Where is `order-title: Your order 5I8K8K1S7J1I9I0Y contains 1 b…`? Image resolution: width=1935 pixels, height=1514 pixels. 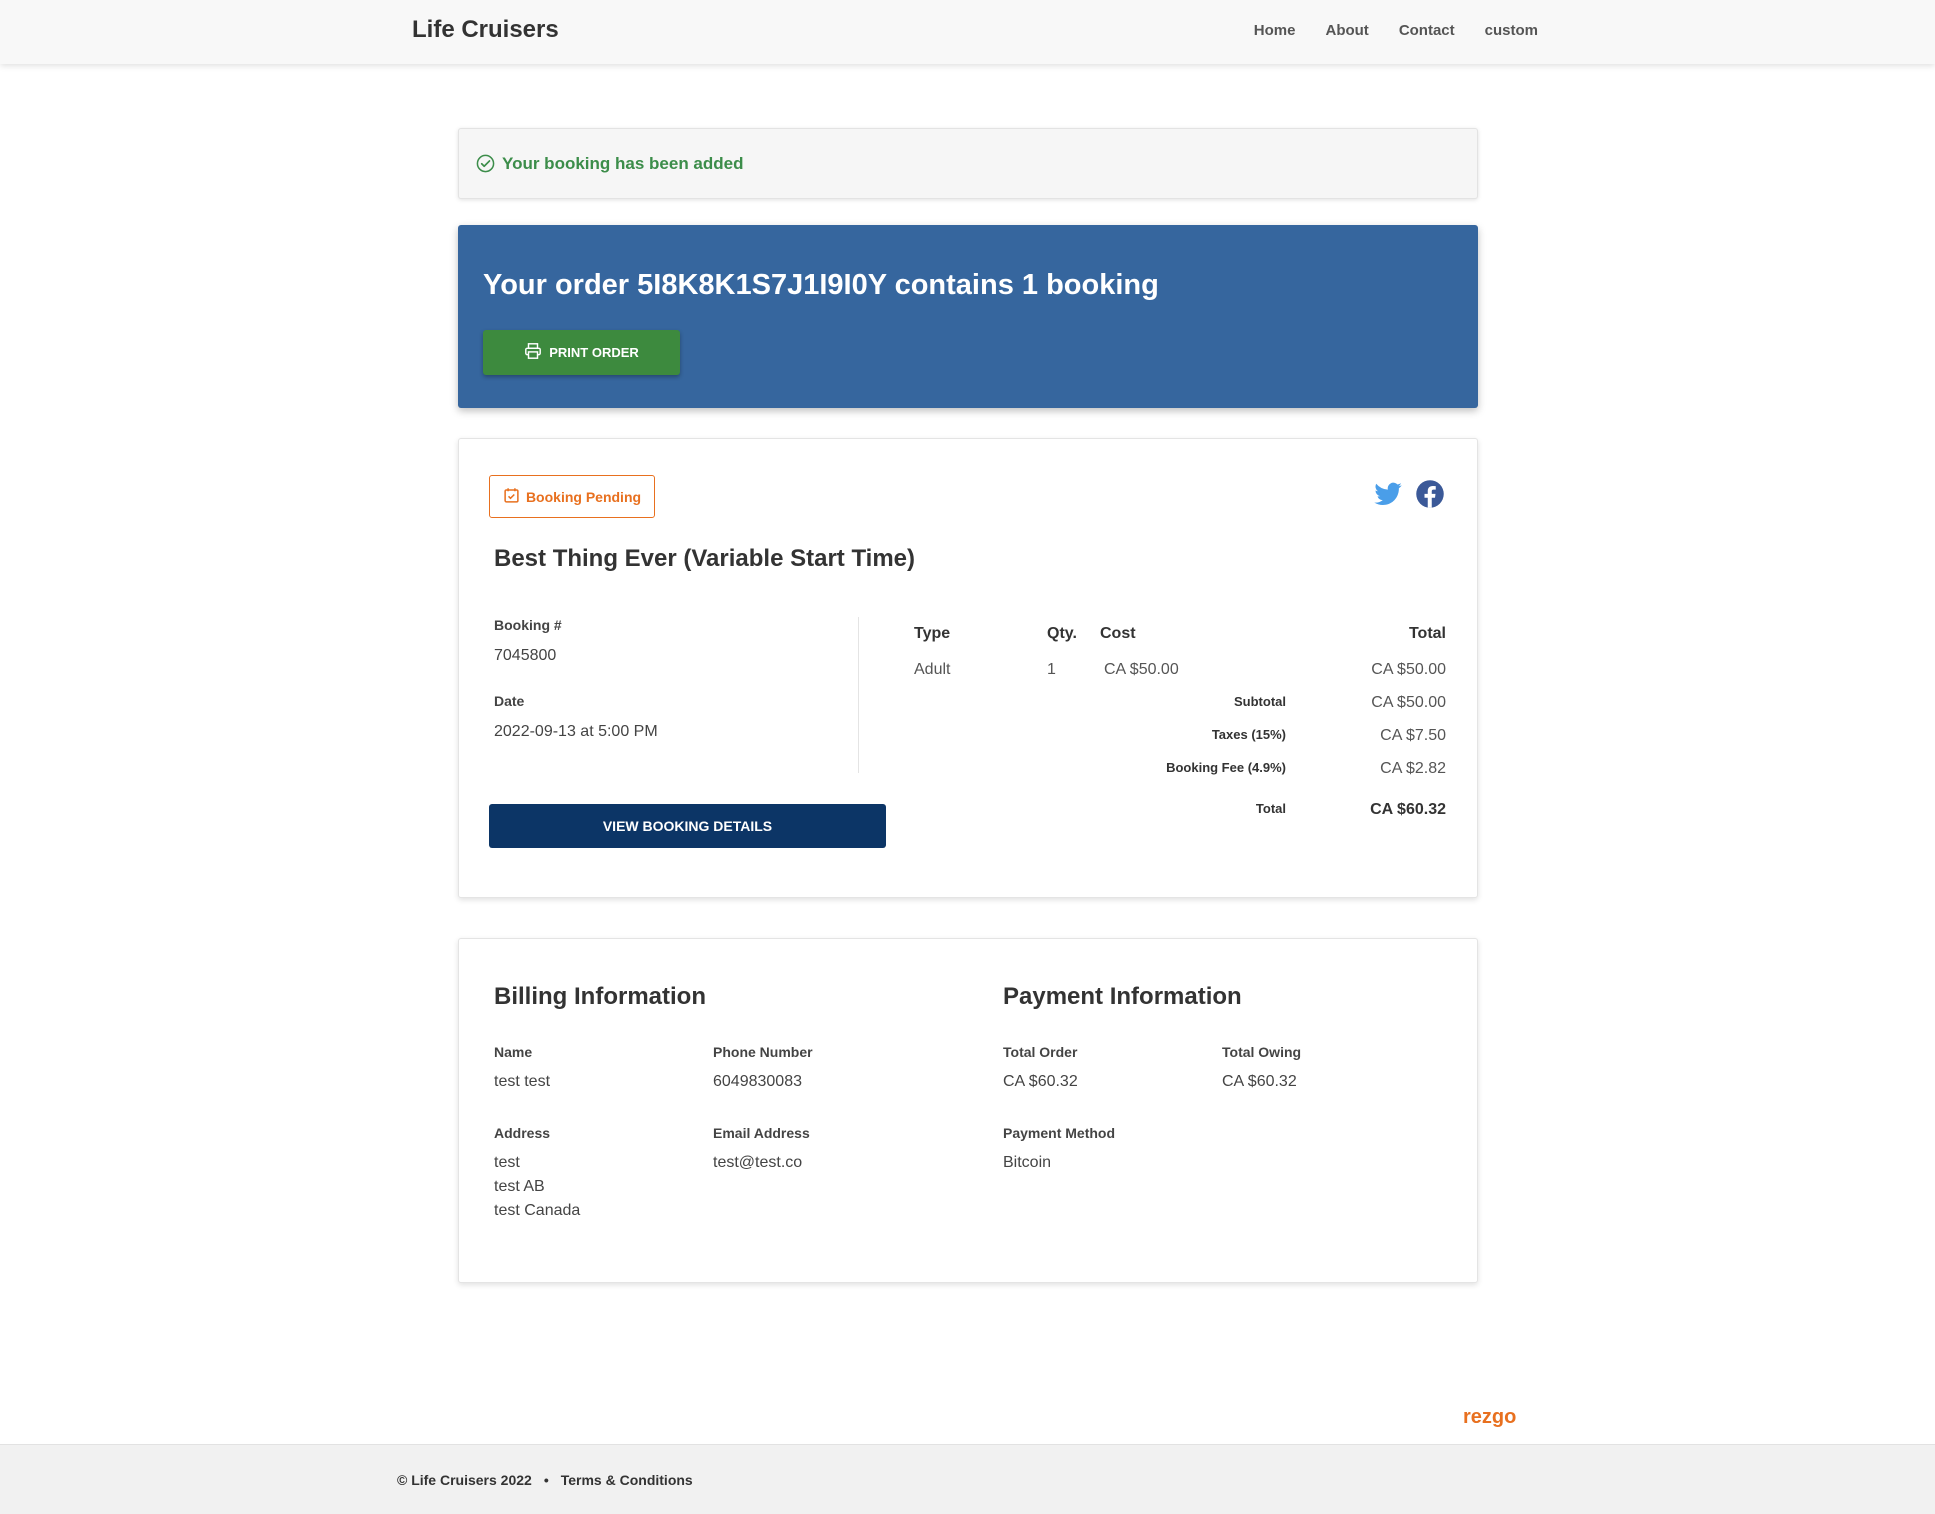
order-title: Your order 5I8K8K1S7J1I9I0Y contains 1 b… is located at coordinates (821, 285).